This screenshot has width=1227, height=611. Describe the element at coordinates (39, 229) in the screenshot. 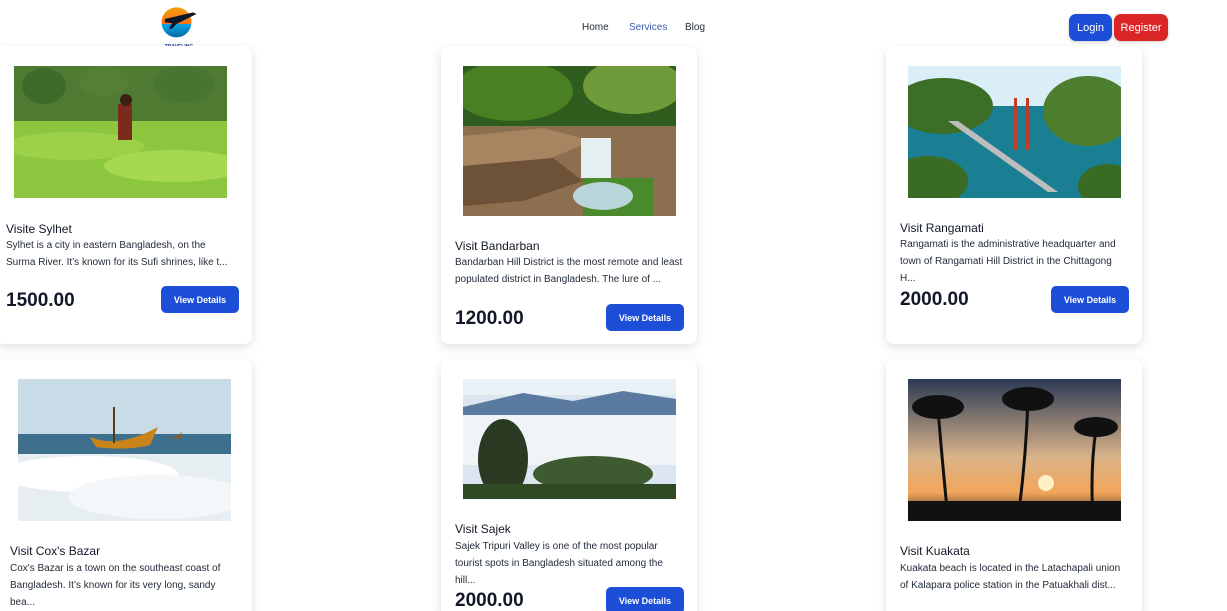

I see `card-title: Visite Sylhet` at that location.